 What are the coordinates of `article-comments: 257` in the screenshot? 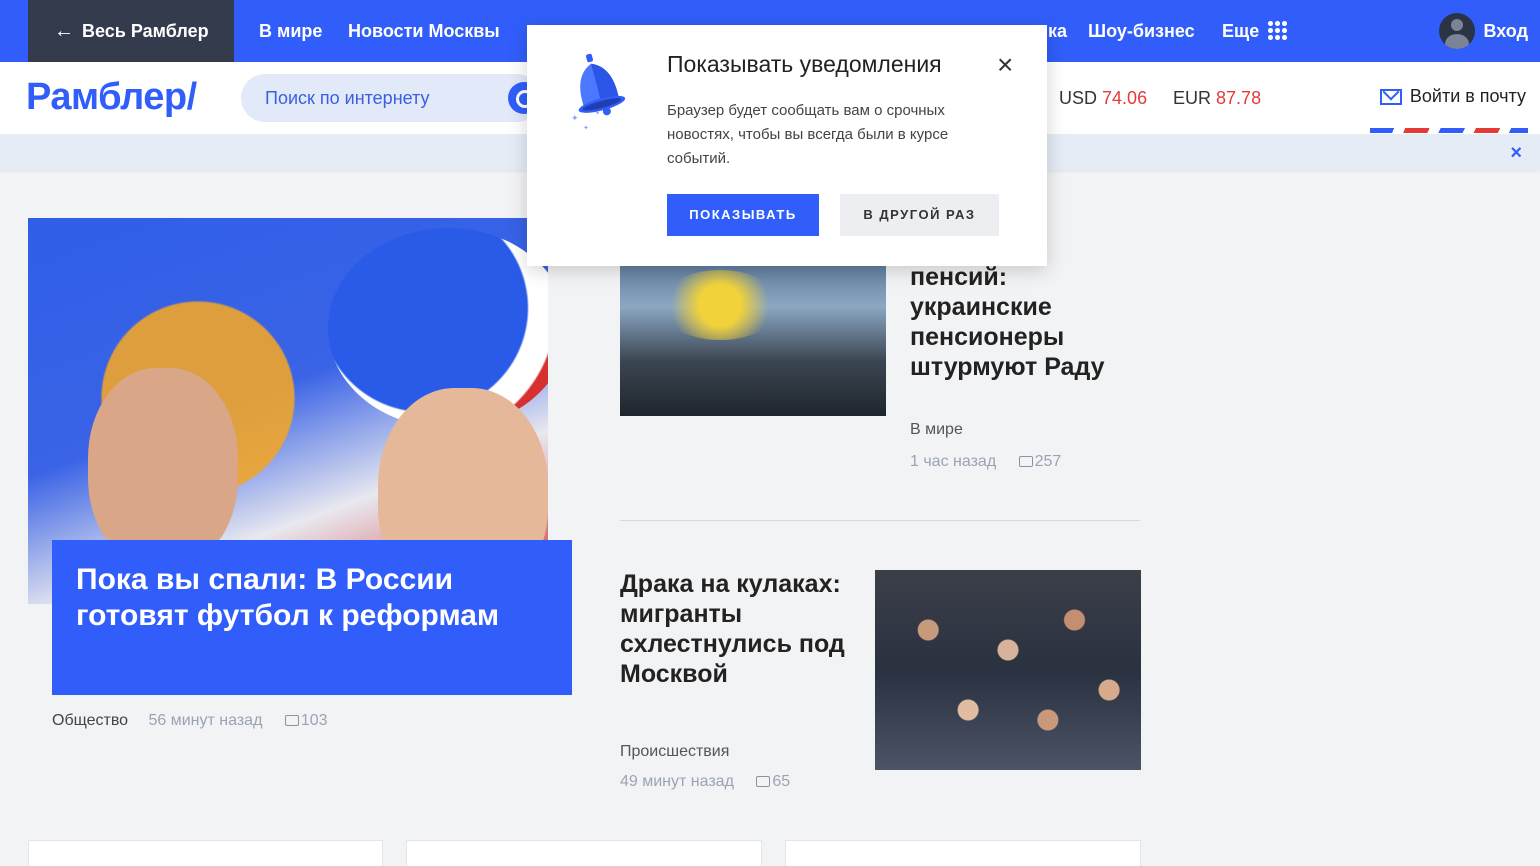 It's located at (1040, 461).